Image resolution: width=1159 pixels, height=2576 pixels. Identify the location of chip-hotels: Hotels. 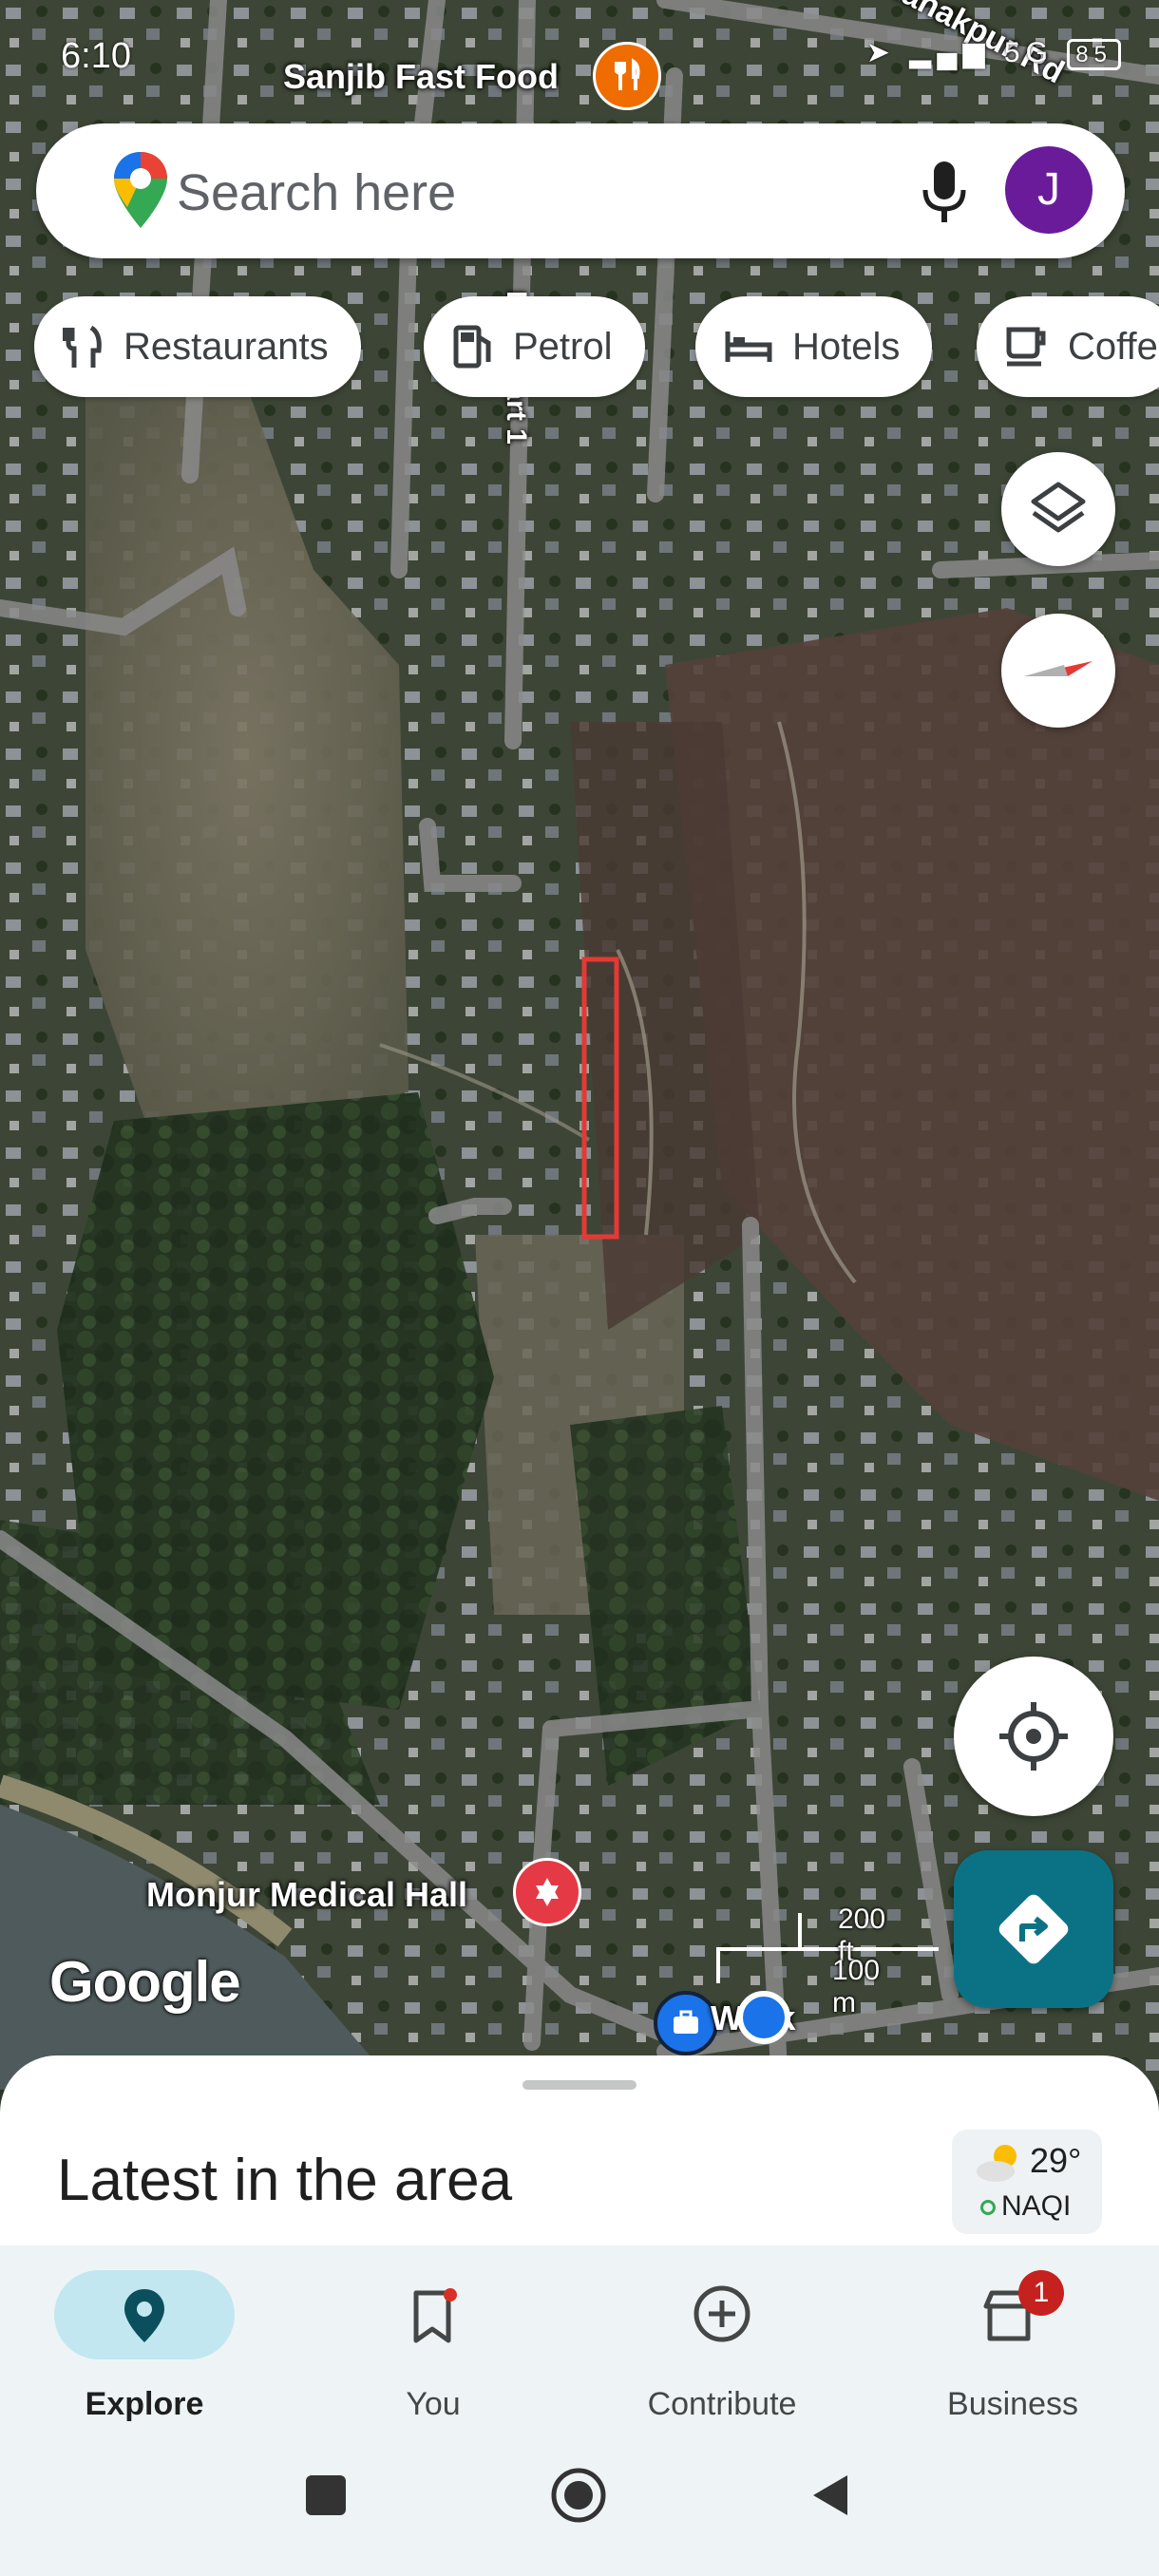
(814, 346).